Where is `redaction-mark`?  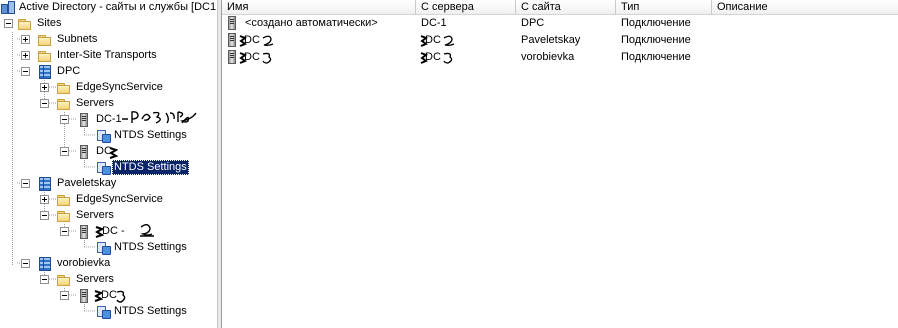
redaction-mark is located at coordinates (113, 153).